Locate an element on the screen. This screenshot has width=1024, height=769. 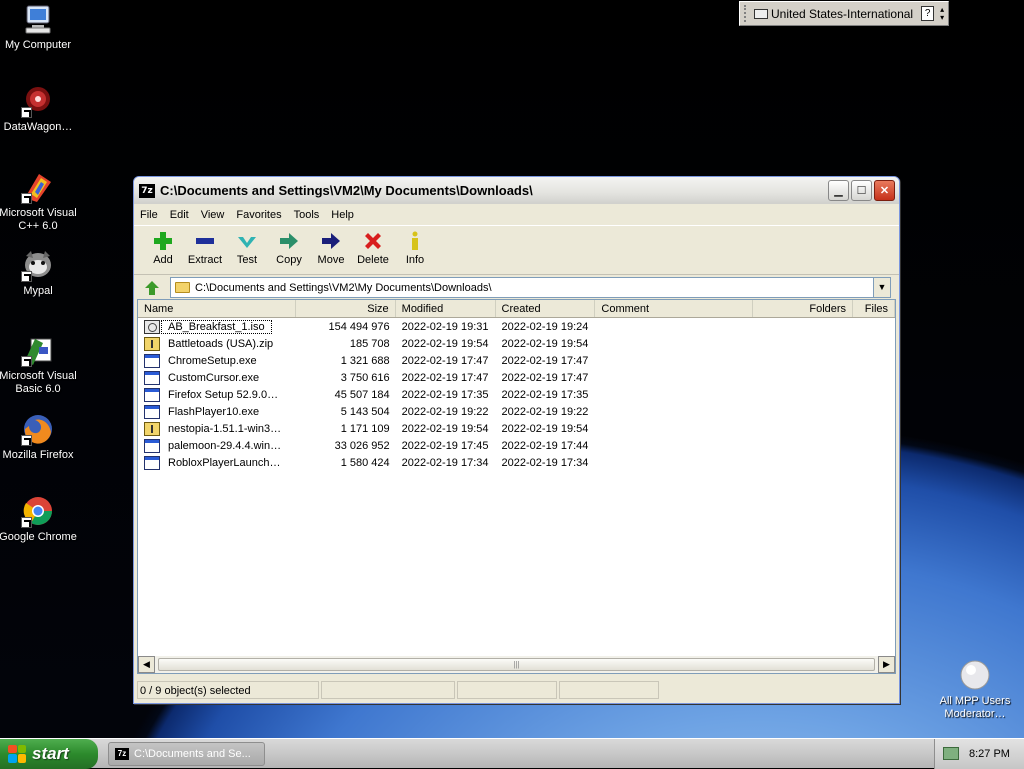
computer-icon is located at coordinates (38, 19).